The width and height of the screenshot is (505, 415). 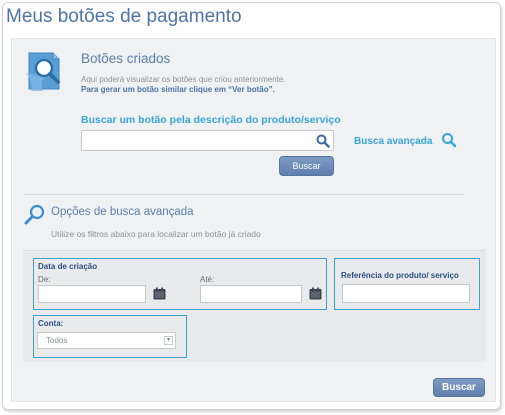 I want to click on date-from-label: De:, so click(x=44, y=279).